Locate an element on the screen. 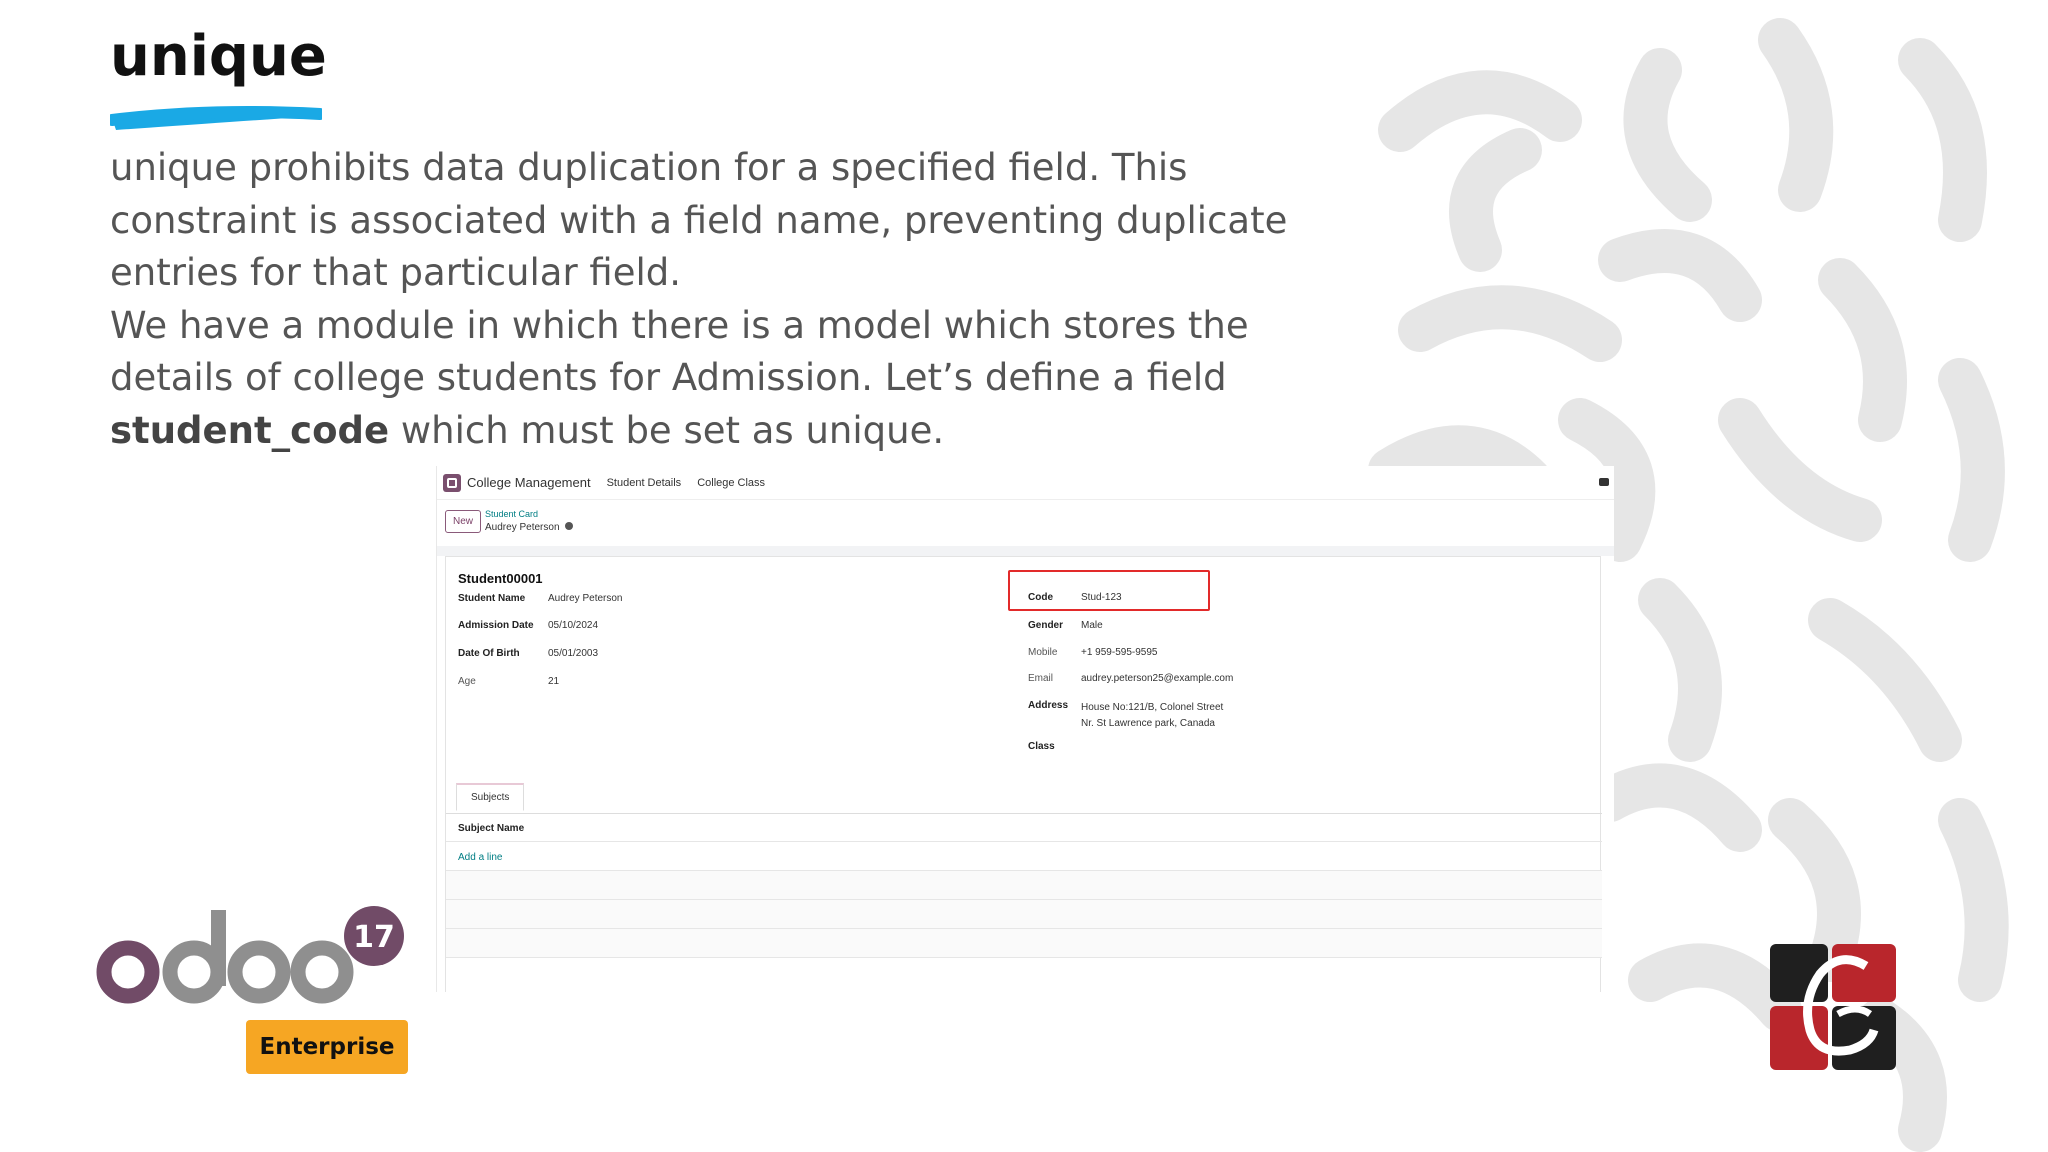  new-button: New is located at coordinates (463, 521).